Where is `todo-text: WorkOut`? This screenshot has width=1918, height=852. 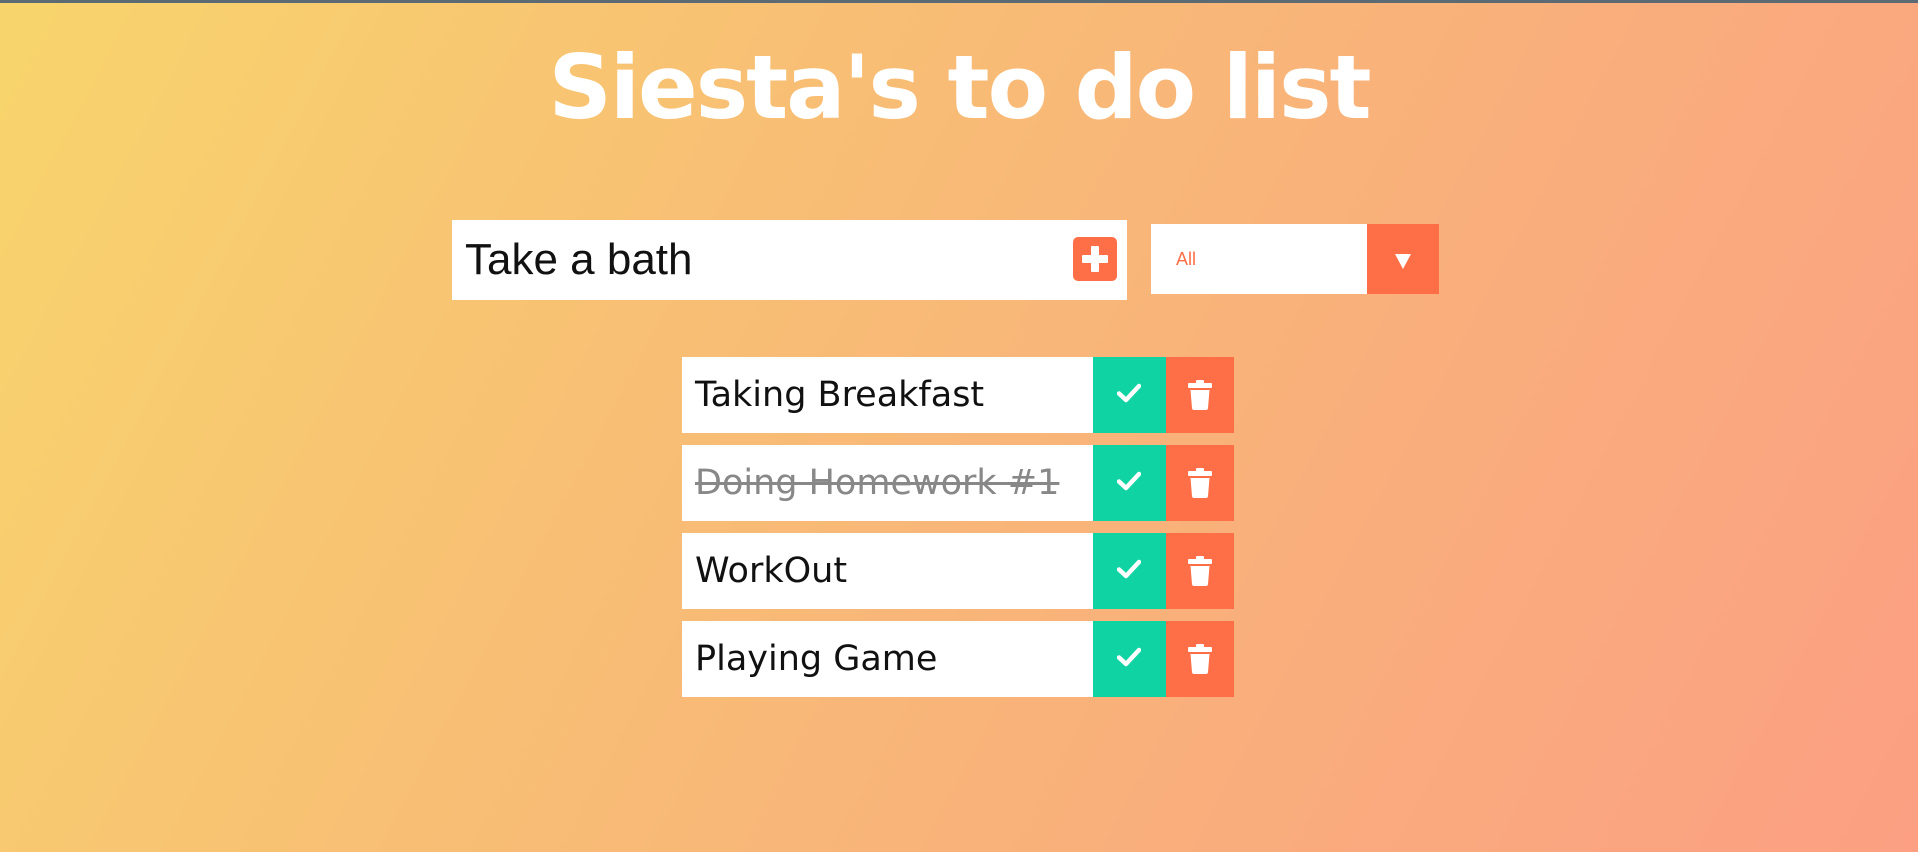 todo-text: WorkOut is located at coordinates (887, 571).